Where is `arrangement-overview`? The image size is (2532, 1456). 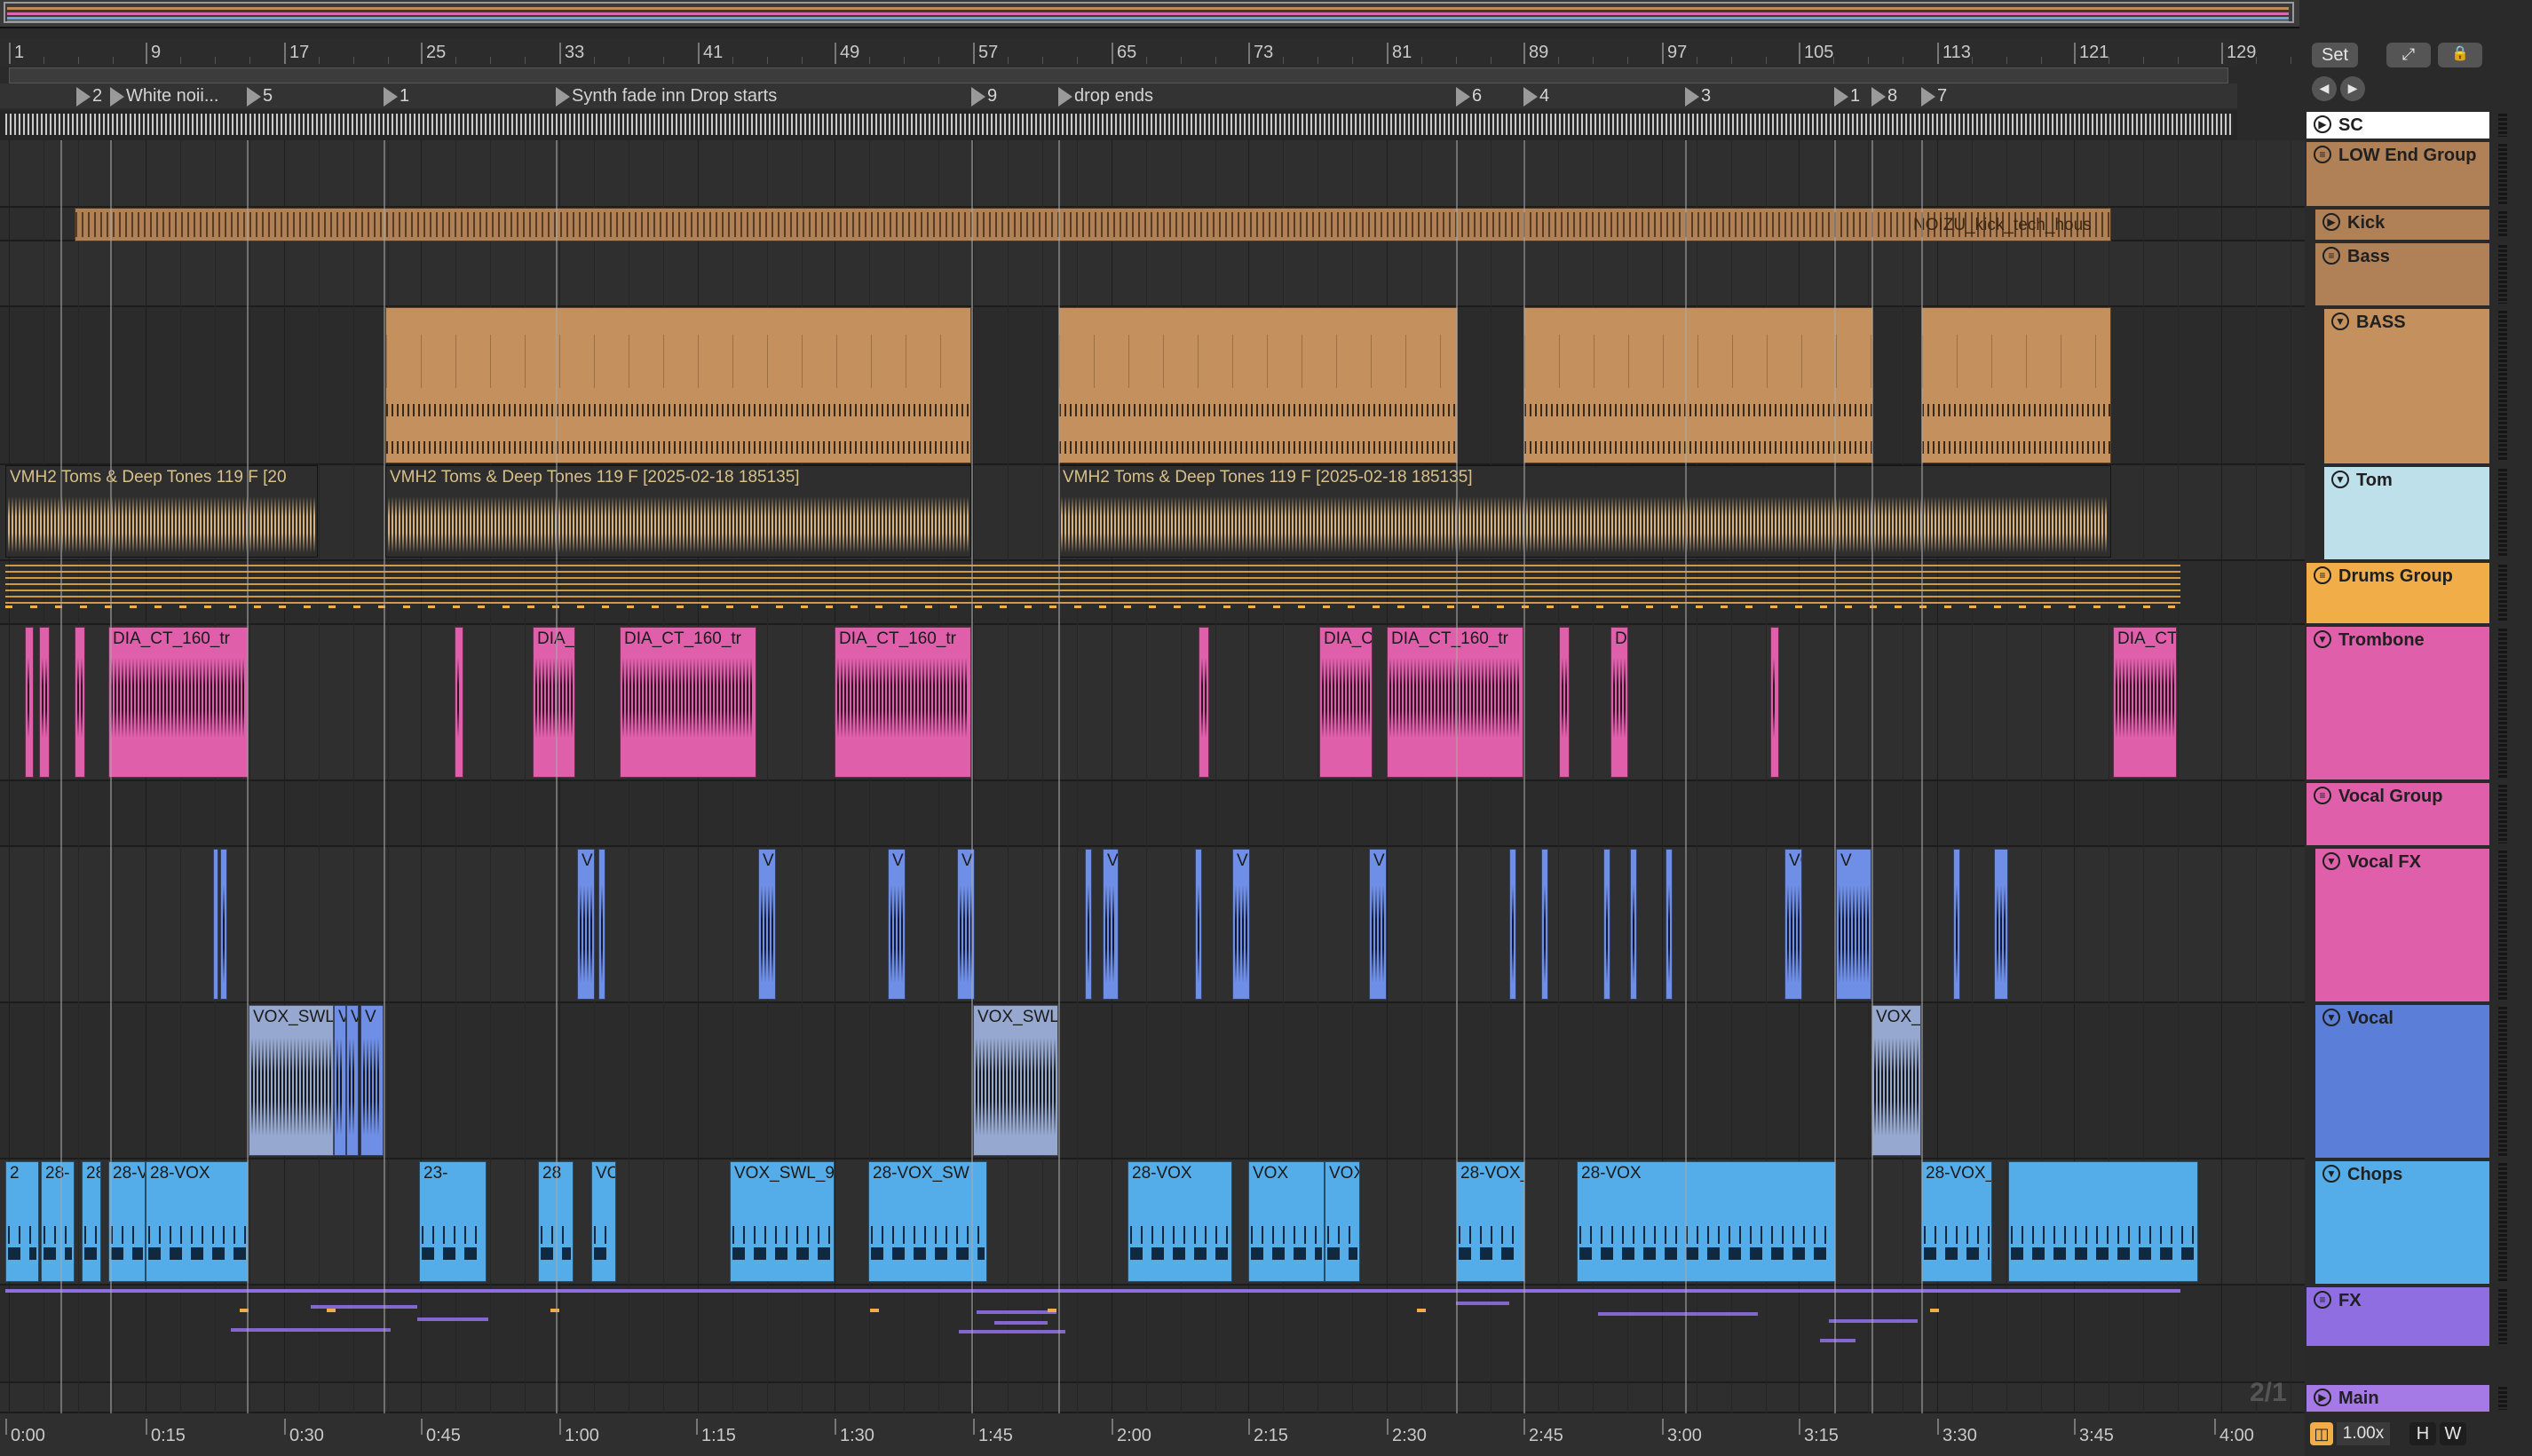
arrangement-overview is located at coordinates (1149, 14).